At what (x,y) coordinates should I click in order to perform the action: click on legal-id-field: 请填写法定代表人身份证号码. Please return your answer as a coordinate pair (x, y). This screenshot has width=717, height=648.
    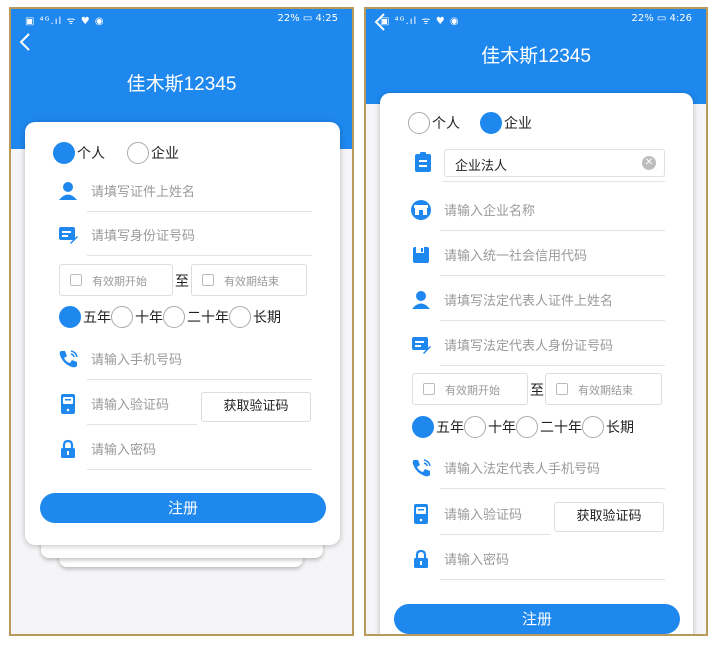
    Looking at the image, I should click on (537, 344).